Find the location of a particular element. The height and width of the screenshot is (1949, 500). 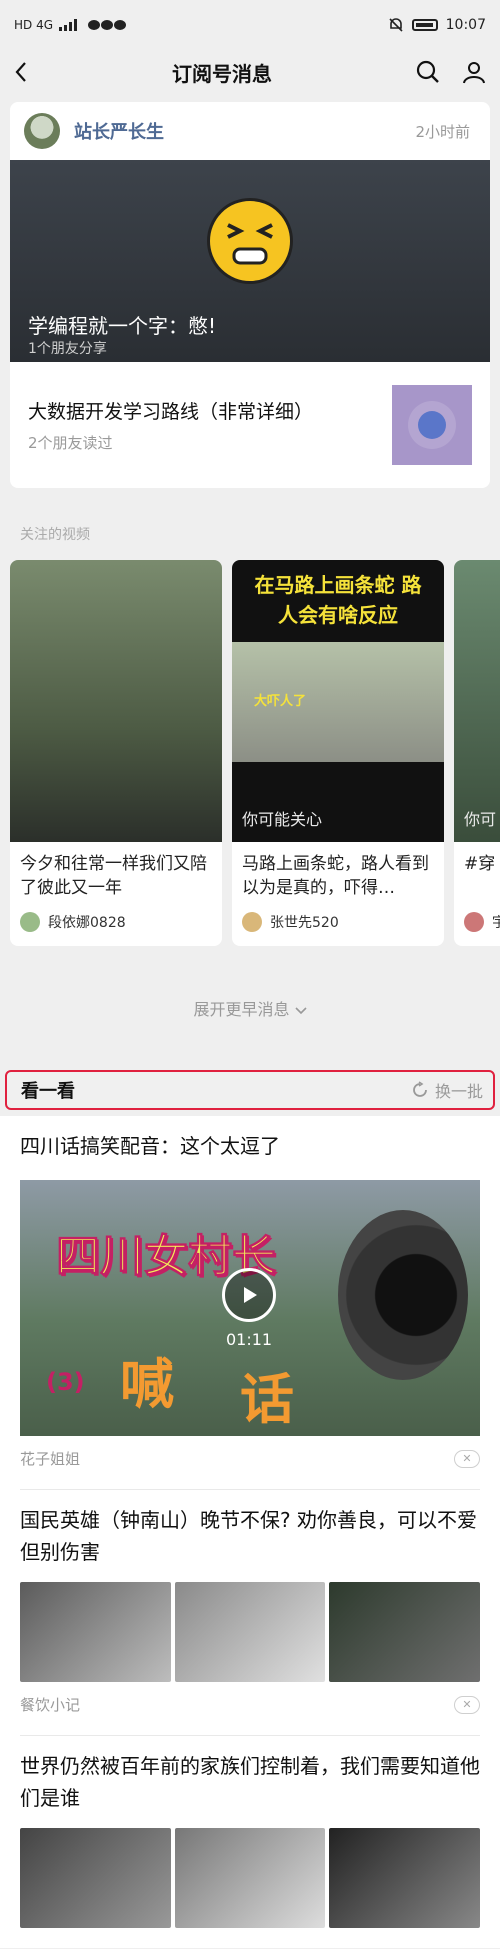

signal-icon is located at coordinates (70, 25).